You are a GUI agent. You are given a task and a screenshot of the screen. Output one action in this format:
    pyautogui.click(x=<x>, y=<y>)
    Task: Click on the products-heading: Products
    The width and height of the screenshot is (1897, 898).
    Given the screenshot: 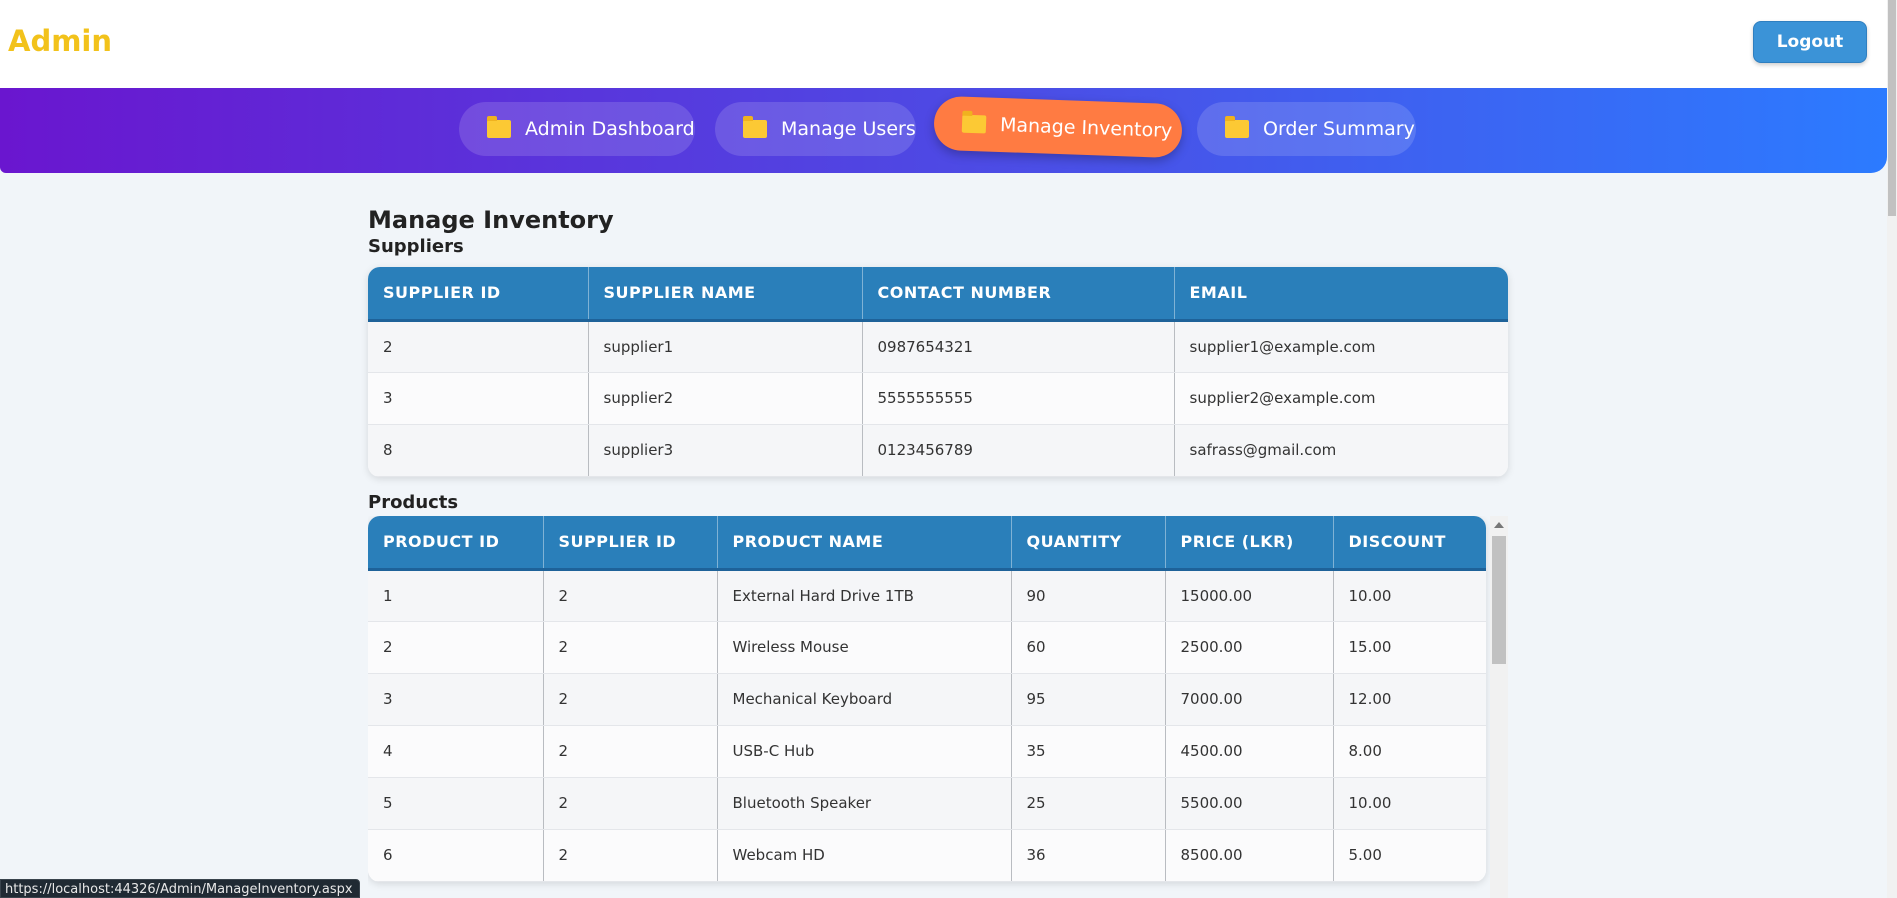 What is the action you would take?
    pyautogui.click(x=413, y=502)
    